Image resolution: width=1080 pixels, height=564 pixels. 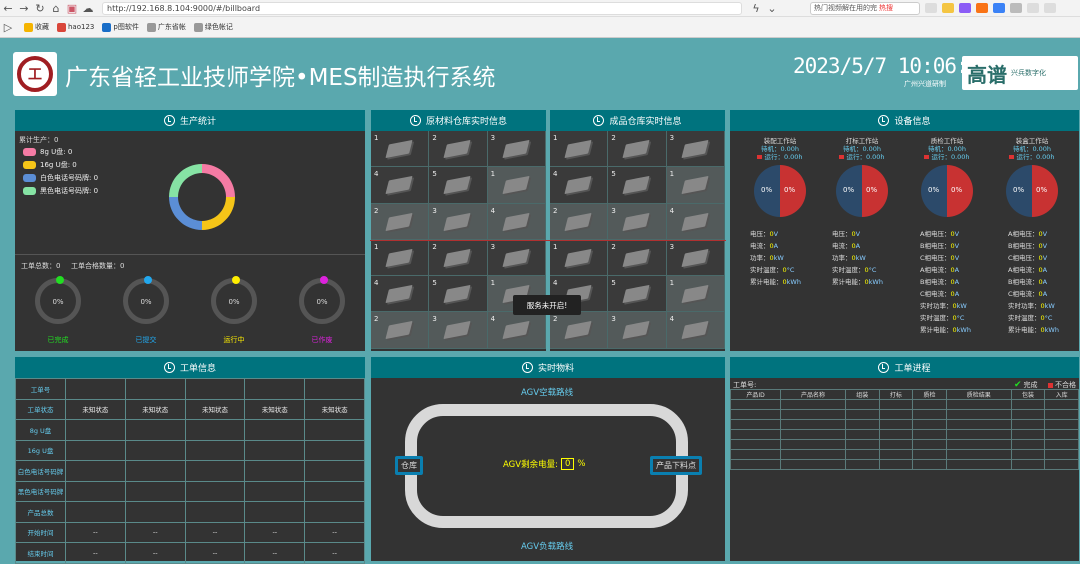 I want to click on unload-point-node: 产品下料点, so click(x=676, y=465).